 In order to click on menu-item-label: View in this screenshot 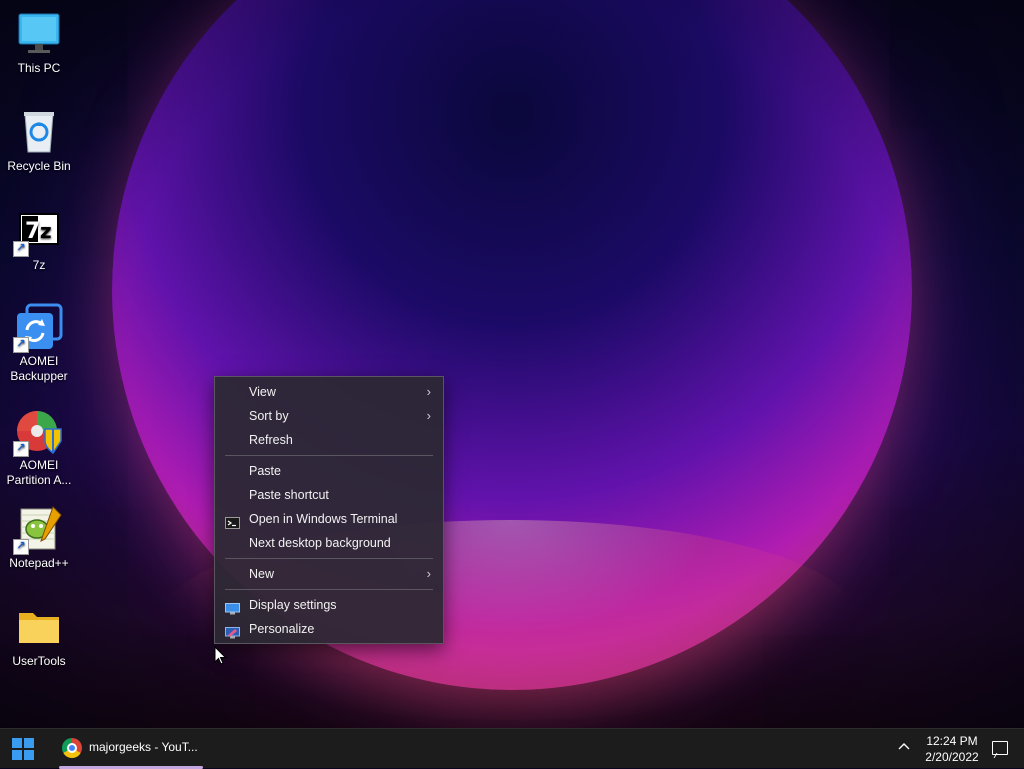, I will do `click(262, 392)`.